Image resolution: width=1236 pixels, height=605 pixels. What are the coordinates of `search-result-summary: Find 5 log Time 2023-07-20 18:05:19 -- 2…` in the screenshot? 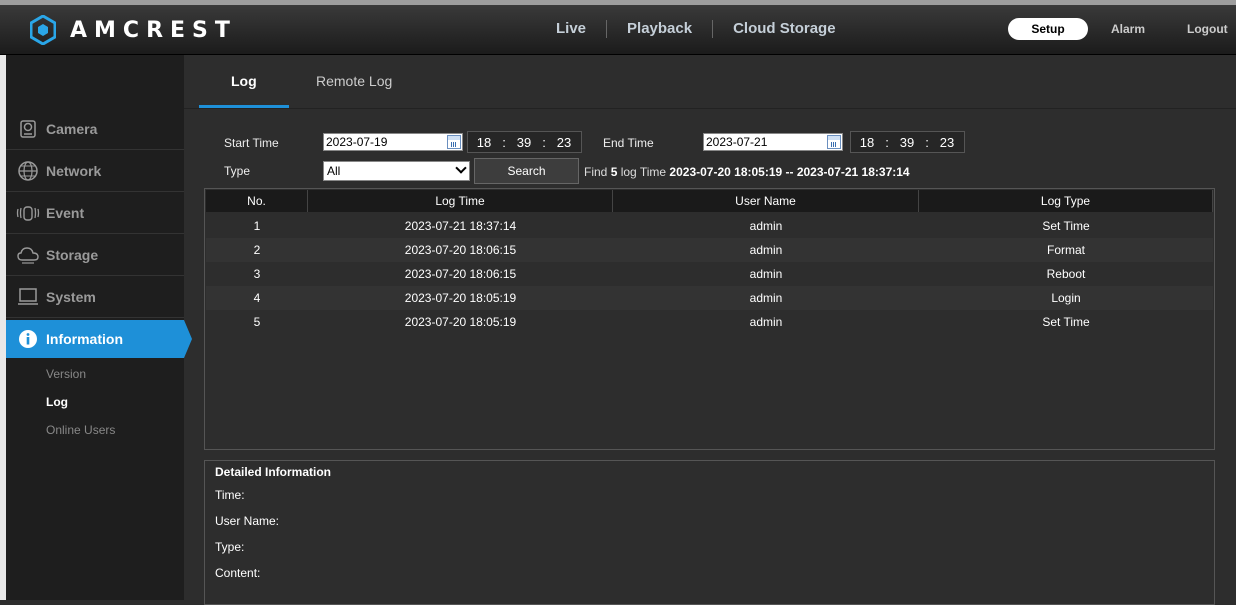 It's located at (747, 172).